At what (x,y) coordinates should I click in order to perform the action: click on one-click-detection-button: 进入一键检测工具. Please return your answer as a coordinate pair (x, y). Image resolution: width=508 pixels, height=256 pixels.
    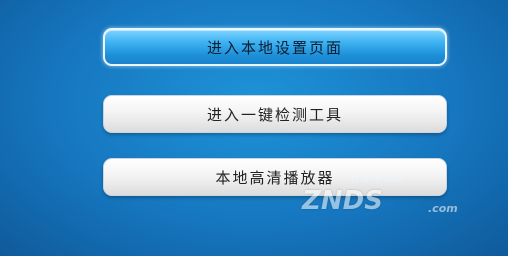
    Looking at the image, I should click on (275, 114).